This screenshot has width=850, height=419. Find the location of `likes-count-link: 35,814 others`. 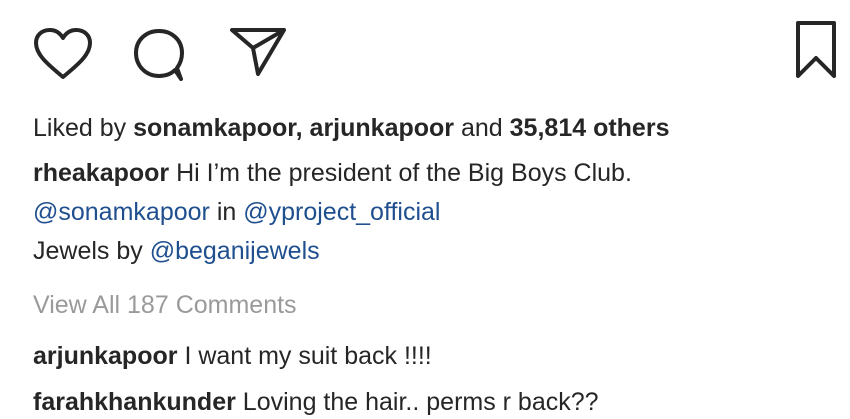

likes-count-link: 35,814 others is located at coordinates (590, 128).